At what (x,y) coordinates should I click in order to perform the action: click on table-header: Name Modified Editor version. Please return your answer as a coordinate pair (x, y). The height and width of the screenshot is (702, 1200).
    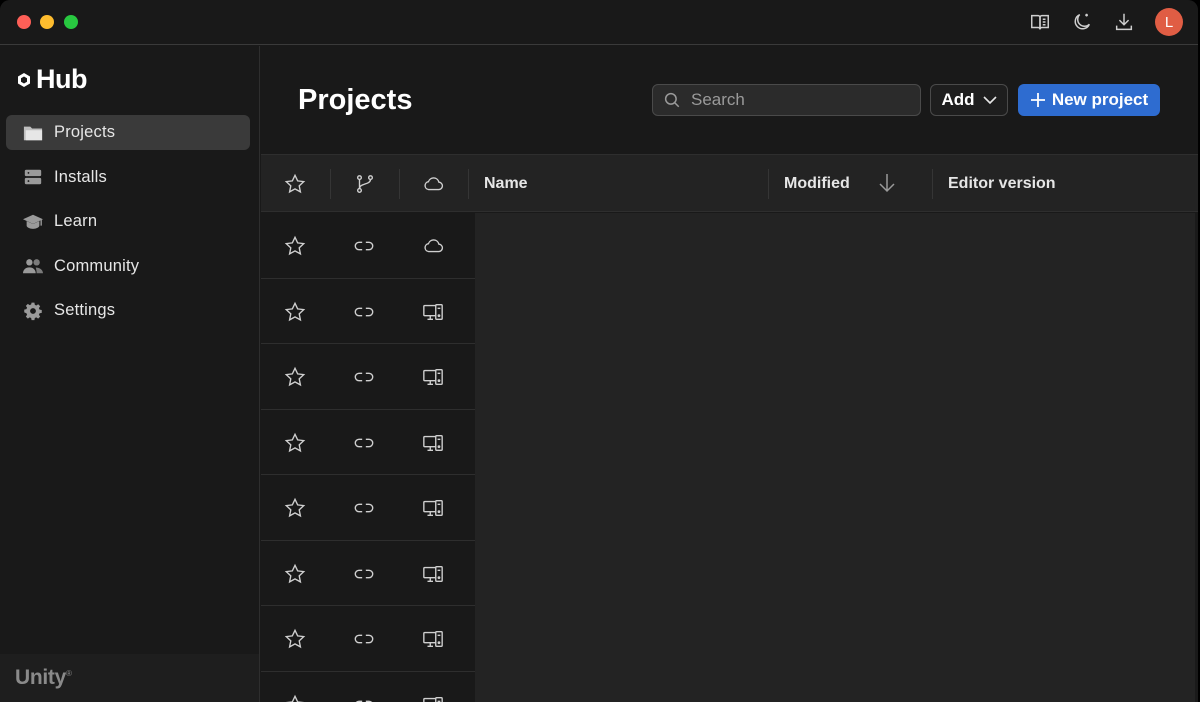
    Looking at the image, I should click on (729, 183).